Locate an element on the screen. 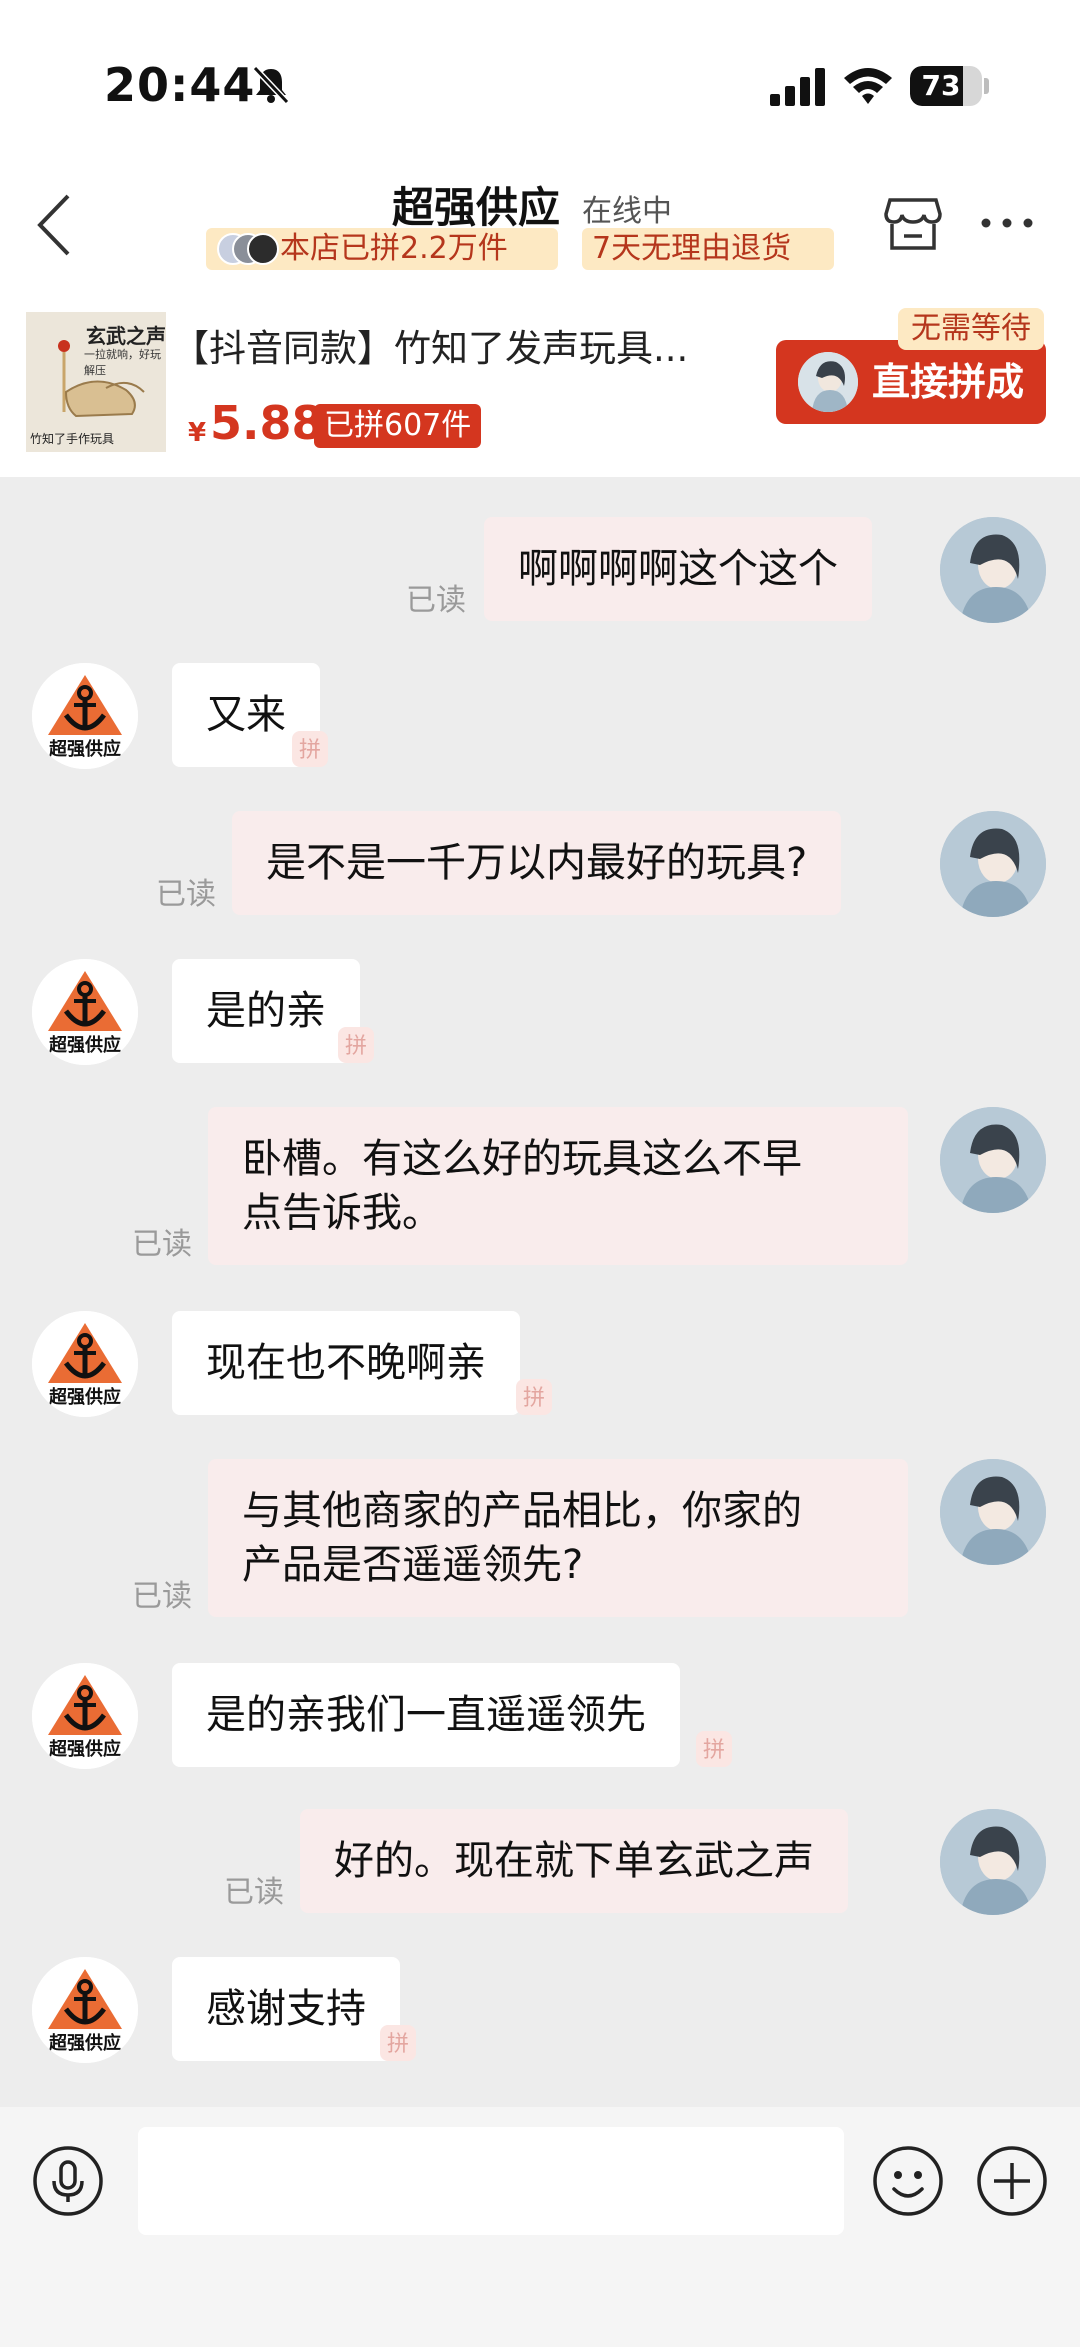 Image resolution: width=1080 pixels, height=2347 pixels. message-line: 卧槽。有这么好的玩具这么不早 is located at coordinates (522, 1159).